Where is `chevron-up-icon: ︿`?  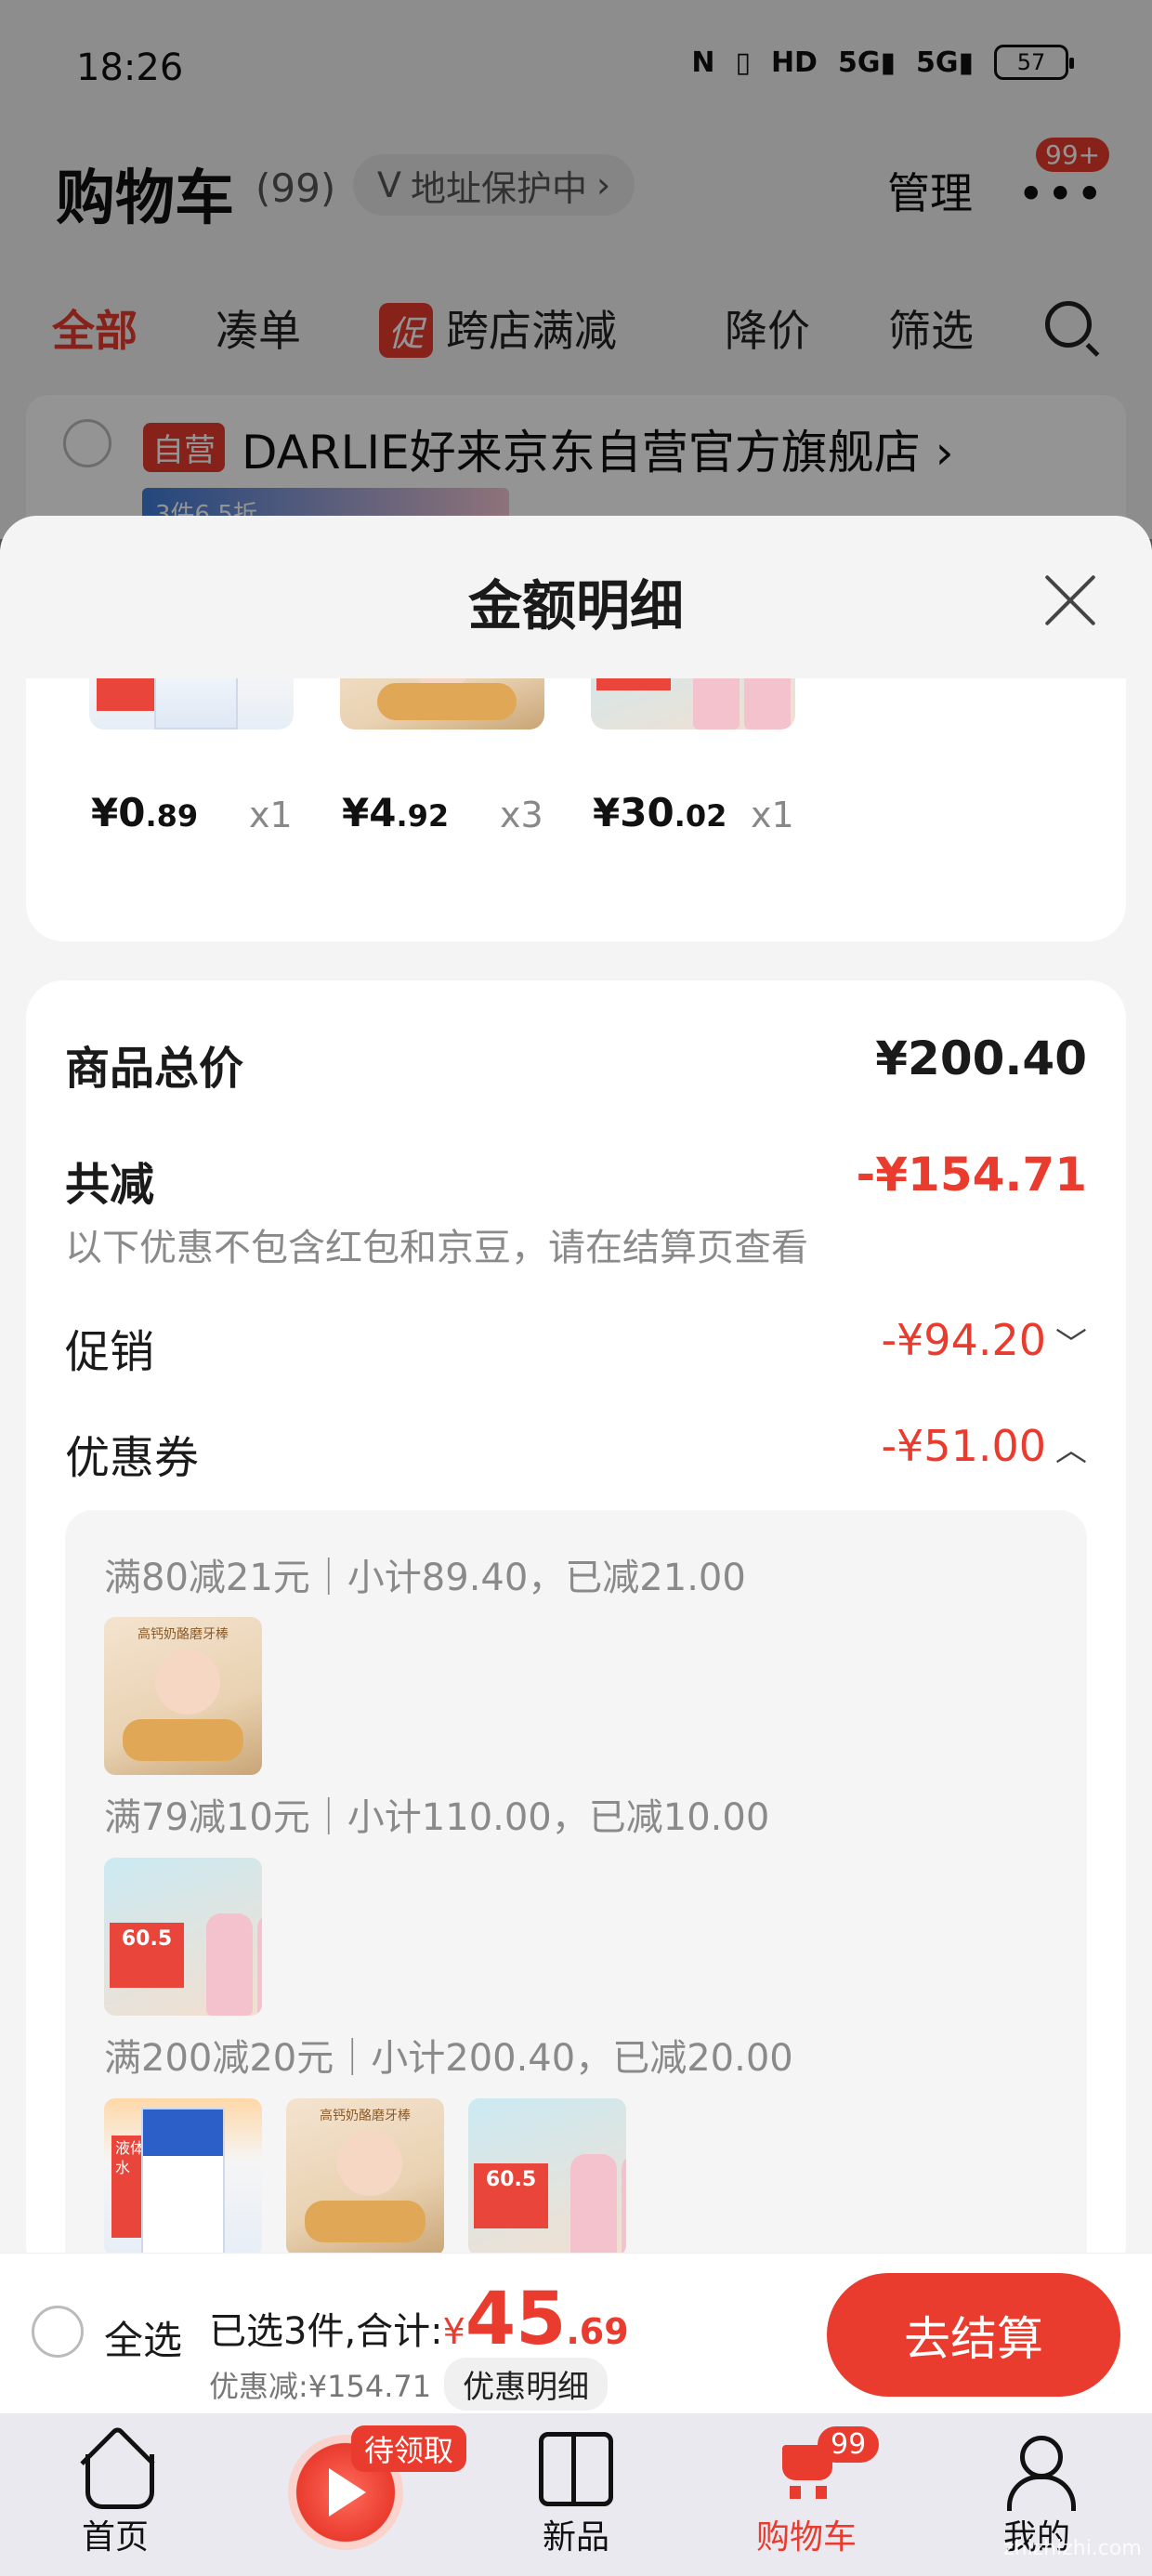
chevron-up-icon: ︿ is located at coordinates (1071, 1450).